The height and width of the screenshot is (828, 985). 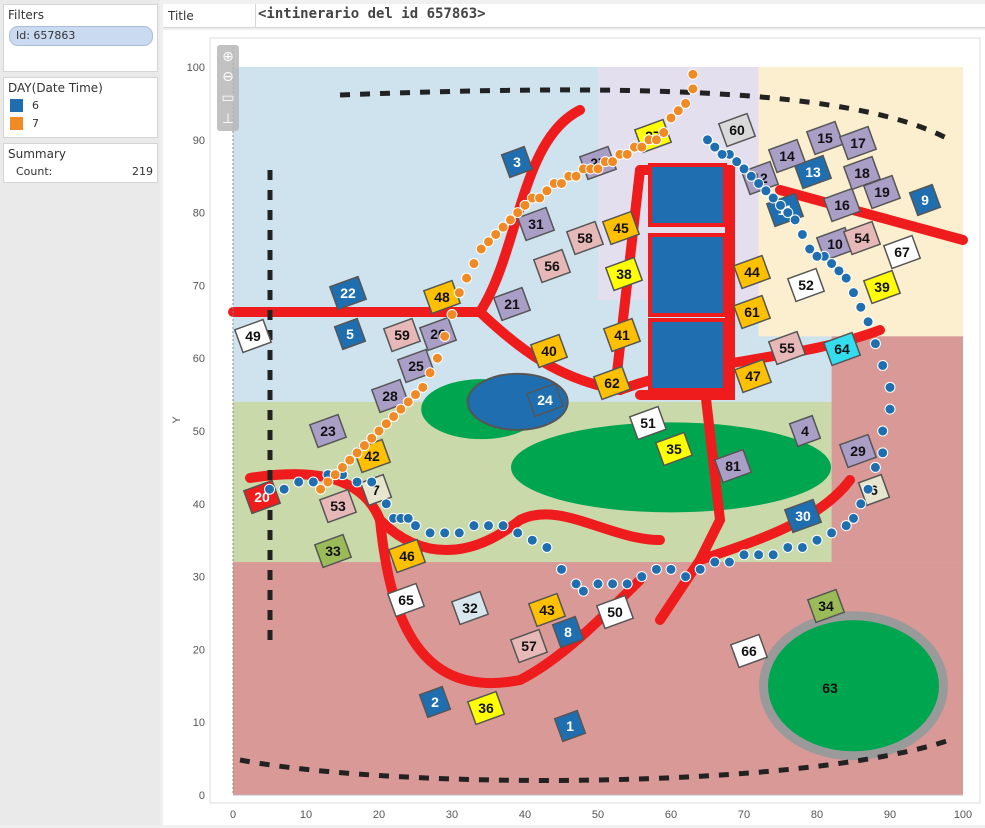 I want to click on pin-icon: ⊥, so click(x=228, y=119).